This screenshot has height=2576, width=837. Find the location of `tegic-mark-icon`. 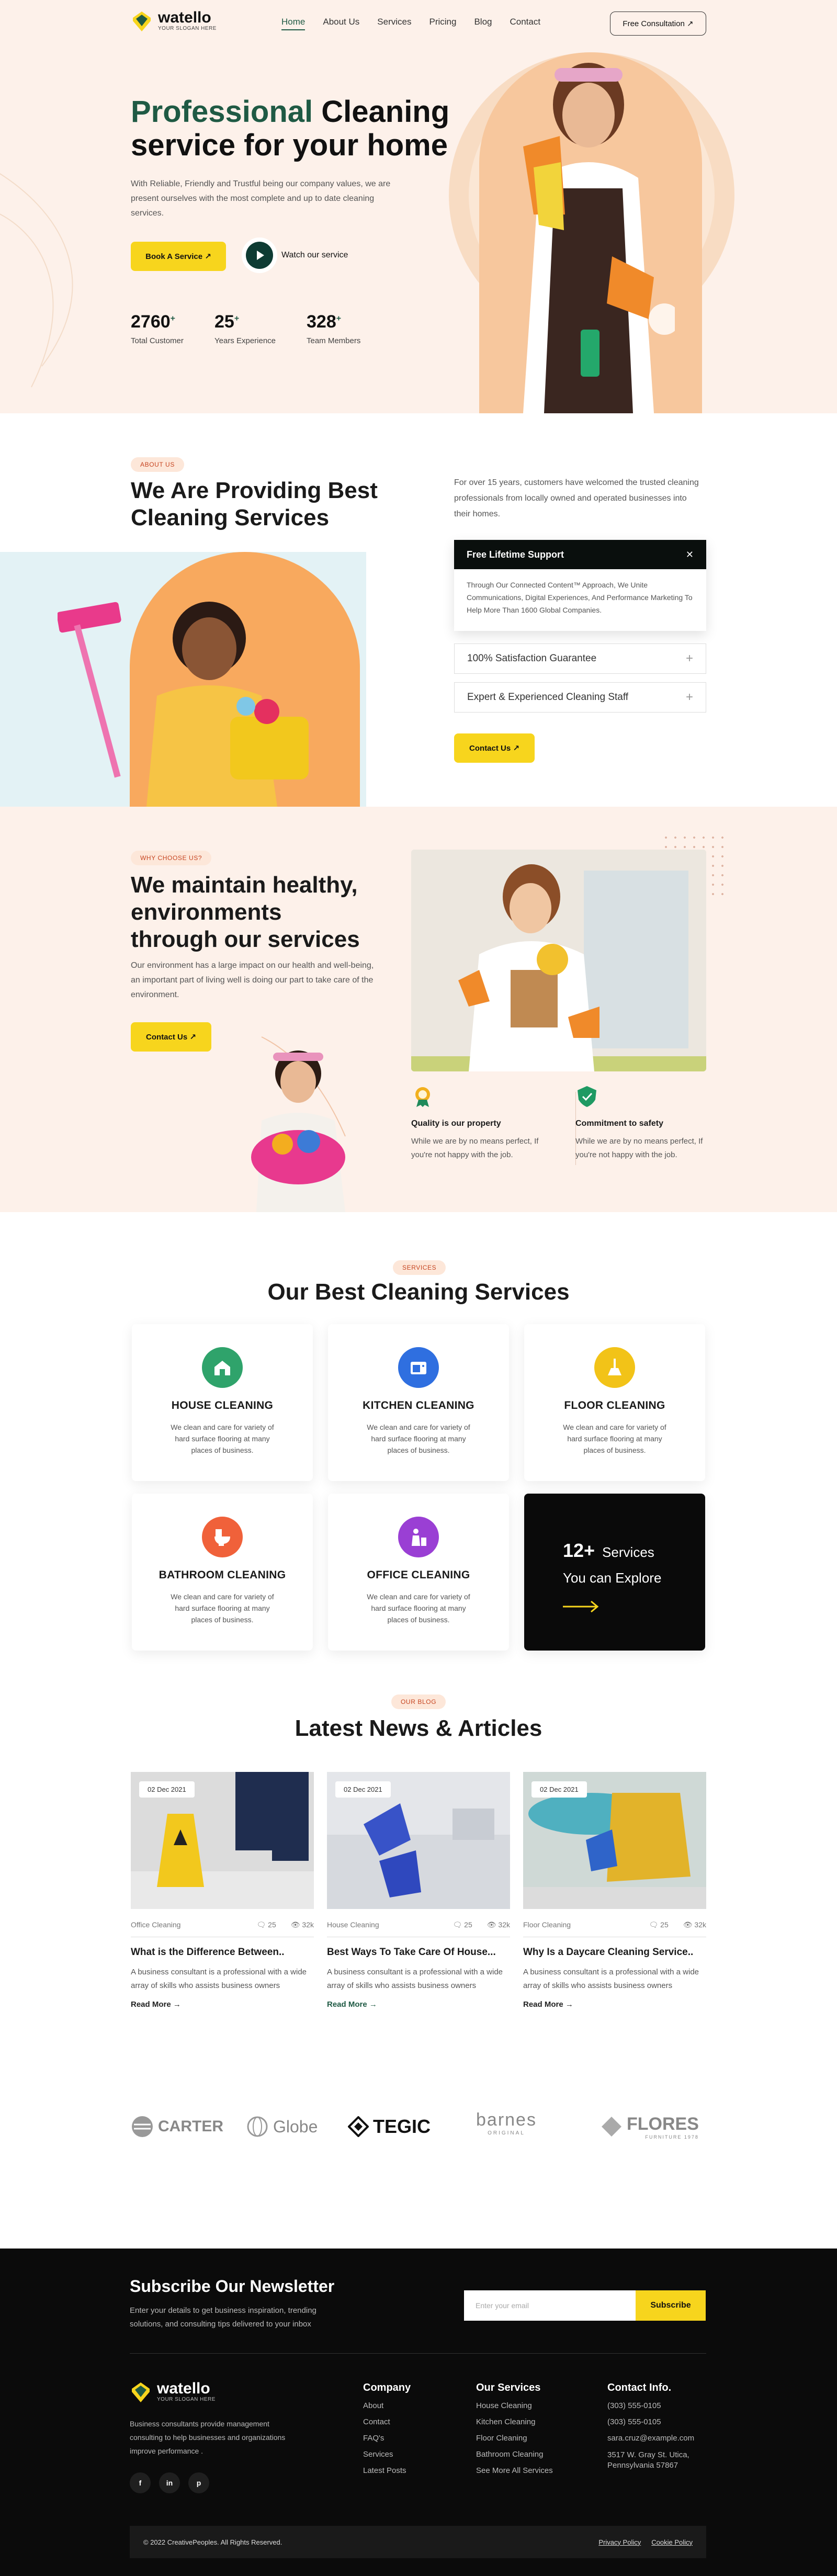

tegic-mark-icon is located at coordinates (358, 2126).